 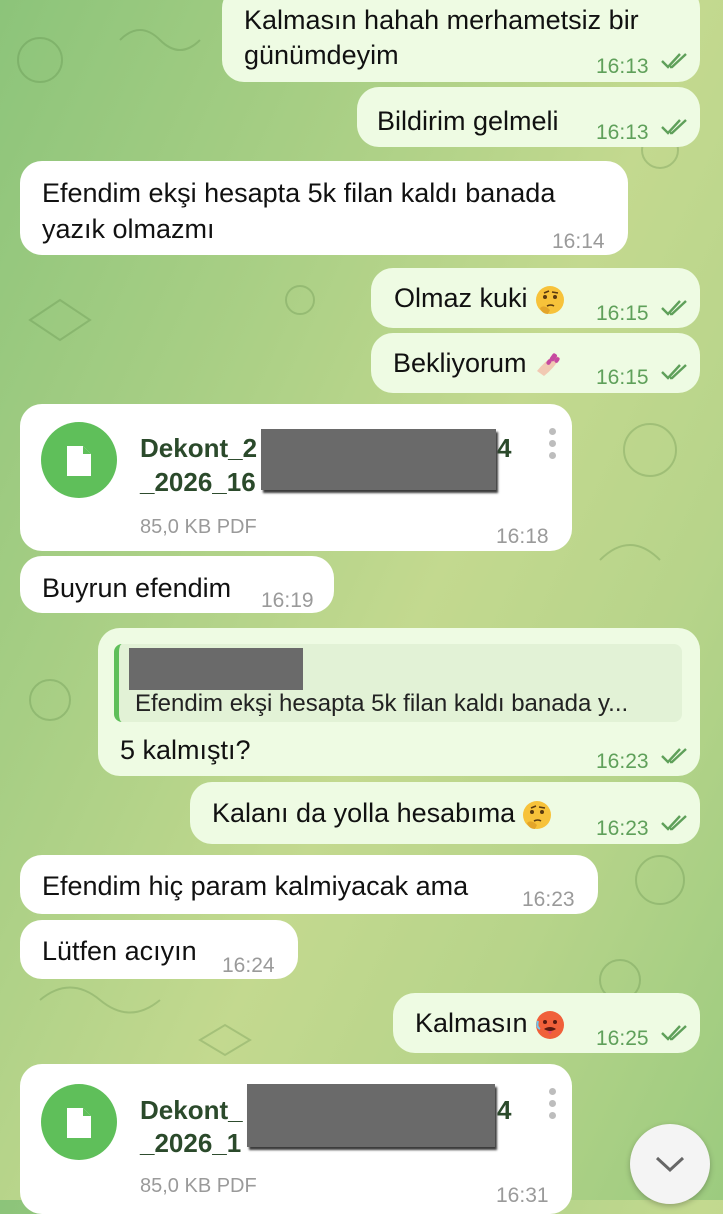 I want to click on file-name: _2026_1, so click(x=191, y=1143).